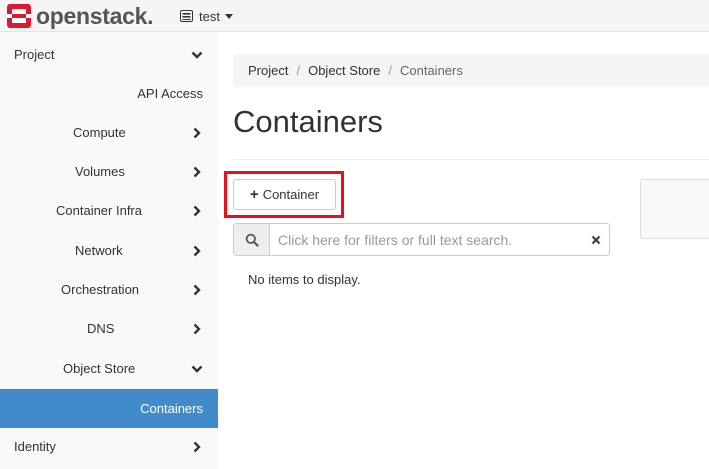  I want to click on breadcrumb-project: Project, so click(268, 70).